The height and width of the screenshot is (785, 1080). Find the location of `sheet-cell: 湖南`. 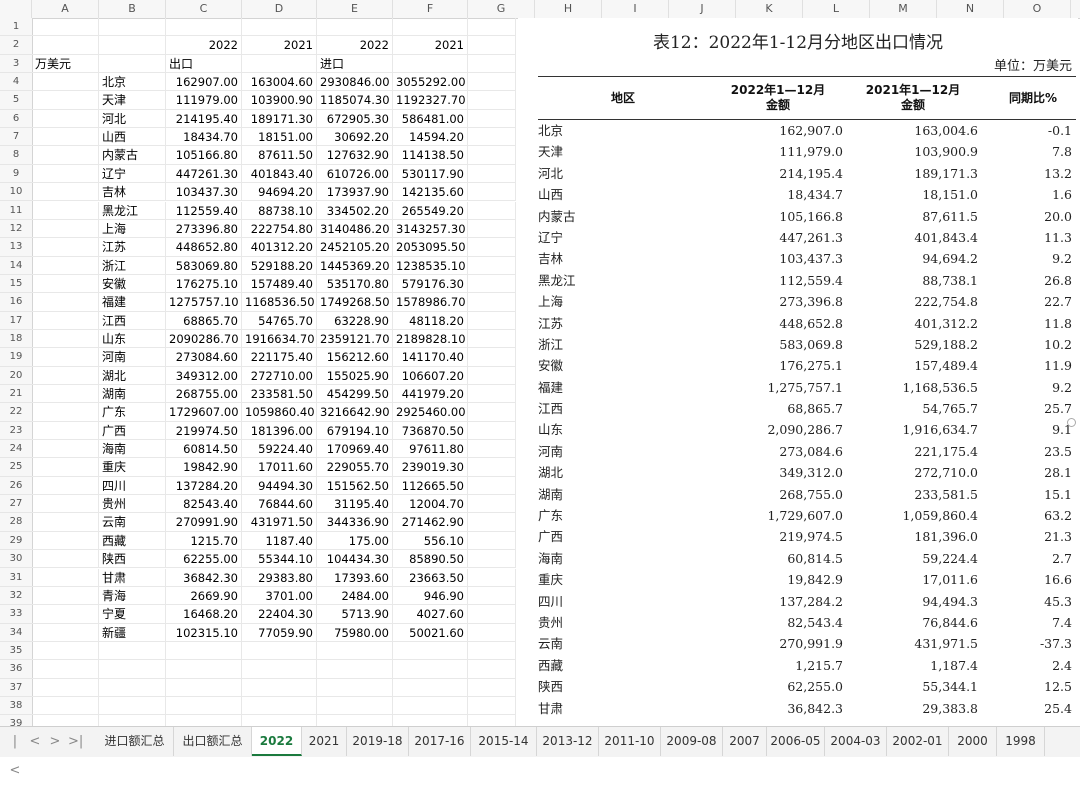

sheet-cell: 湖南 is located at coordinates (132, 394).